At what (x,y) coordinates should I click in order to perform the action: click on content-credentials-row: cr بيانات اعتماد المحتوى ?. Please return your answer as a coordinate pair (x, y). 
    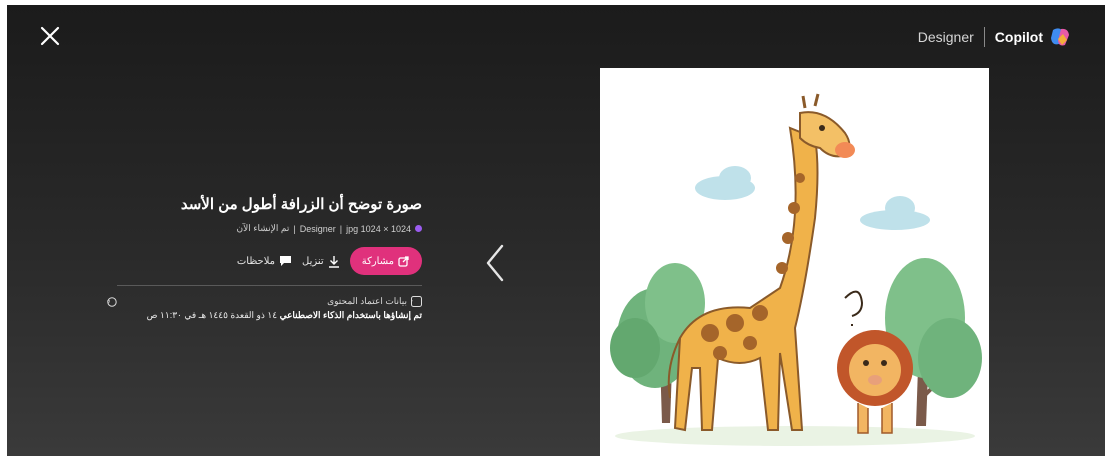
    Looking at the image, I should click on (264, 301).